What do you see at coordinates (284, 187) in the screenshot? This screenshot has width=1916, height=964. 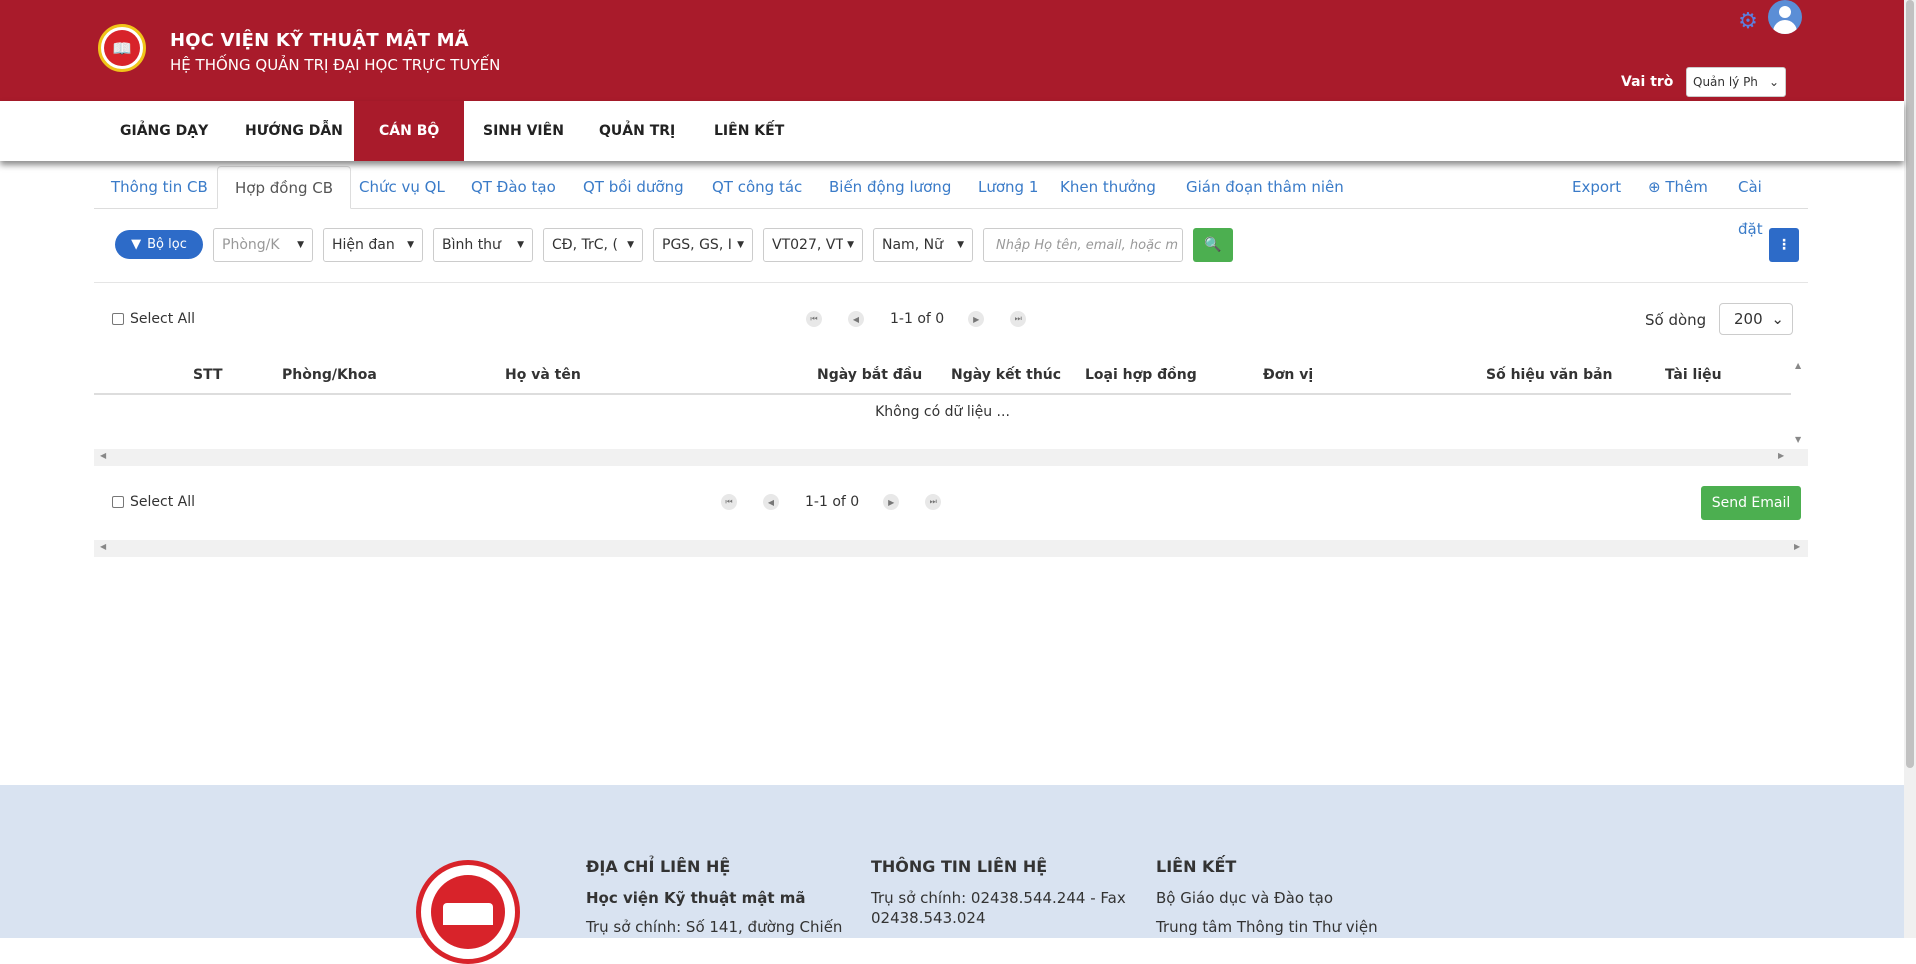 I see `tab-hop-dong-cb: Hợp đồng CB` at bounding box center [284, 187].